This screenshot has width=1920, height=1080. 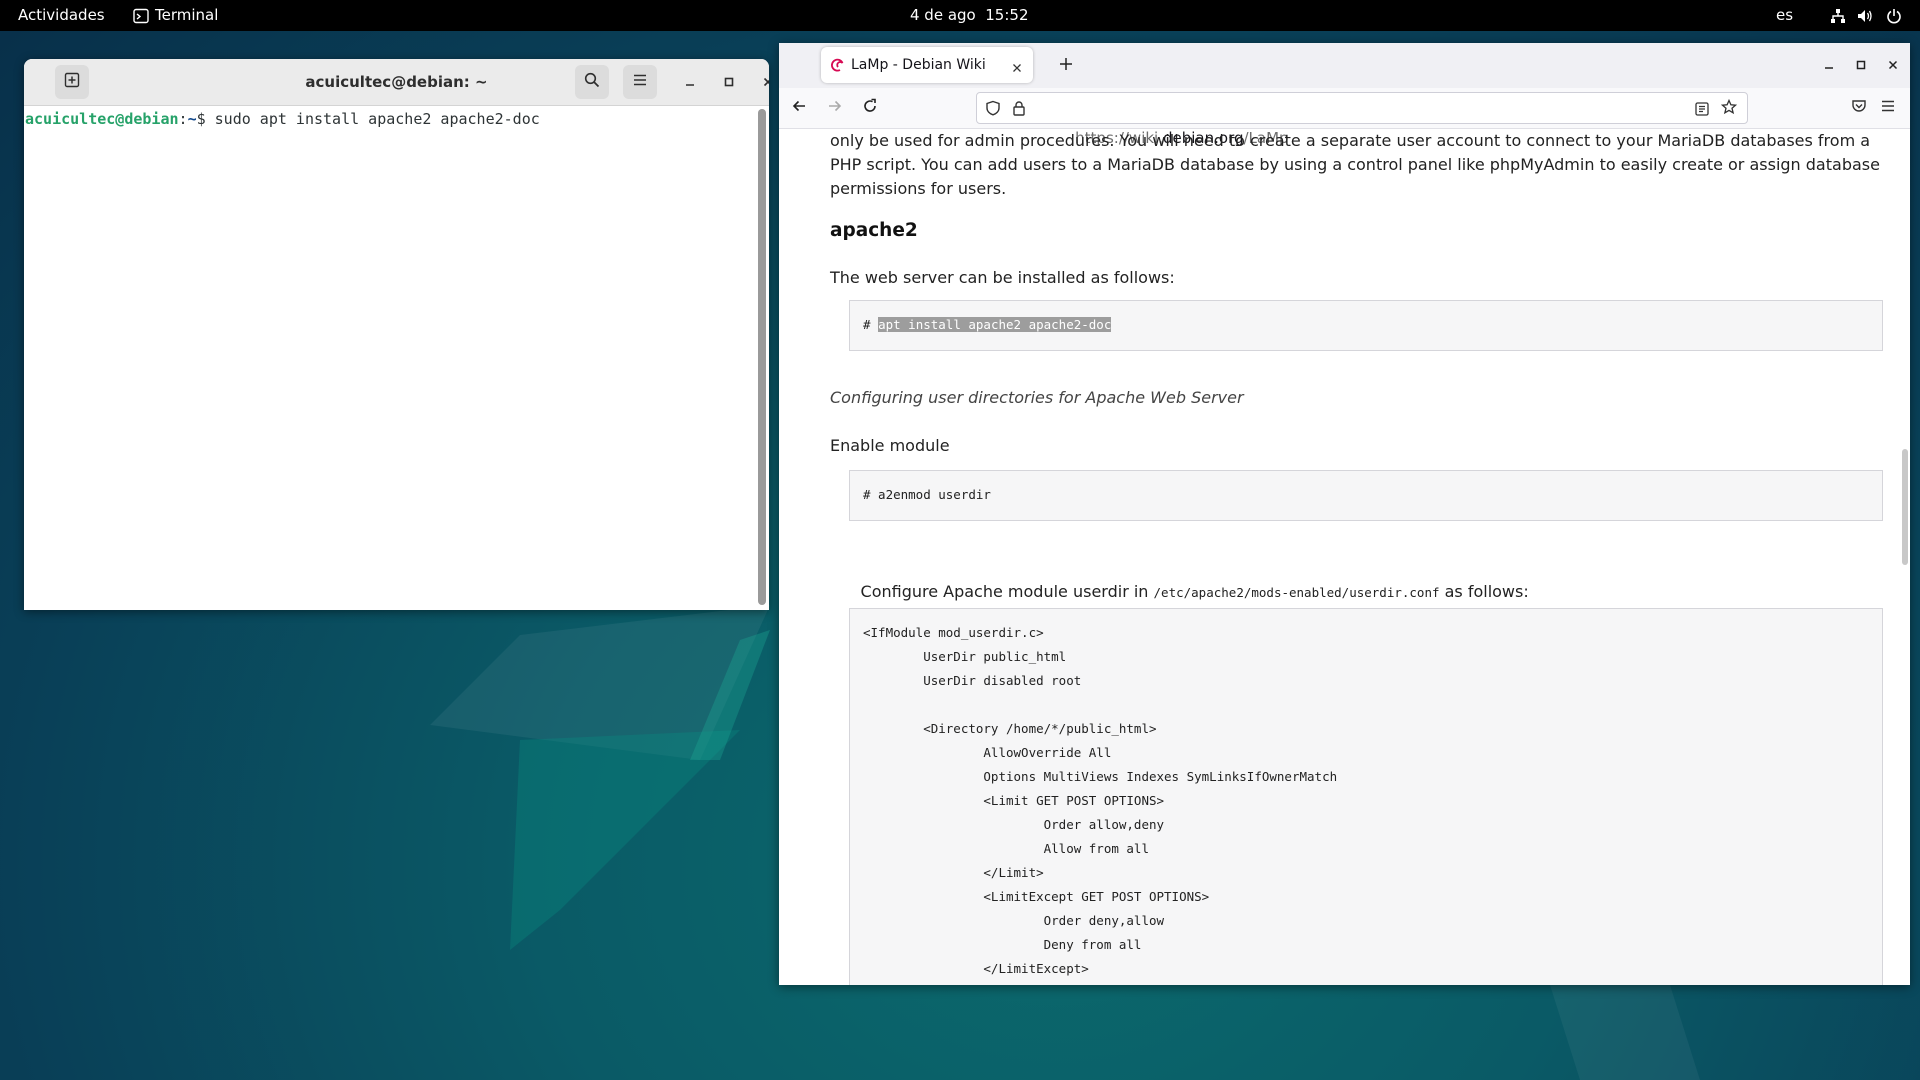 What do you see at coordinates (1729, 108) in the screenshot?
I see `bookmark-star-icon` at bounding box center [1729, 108].